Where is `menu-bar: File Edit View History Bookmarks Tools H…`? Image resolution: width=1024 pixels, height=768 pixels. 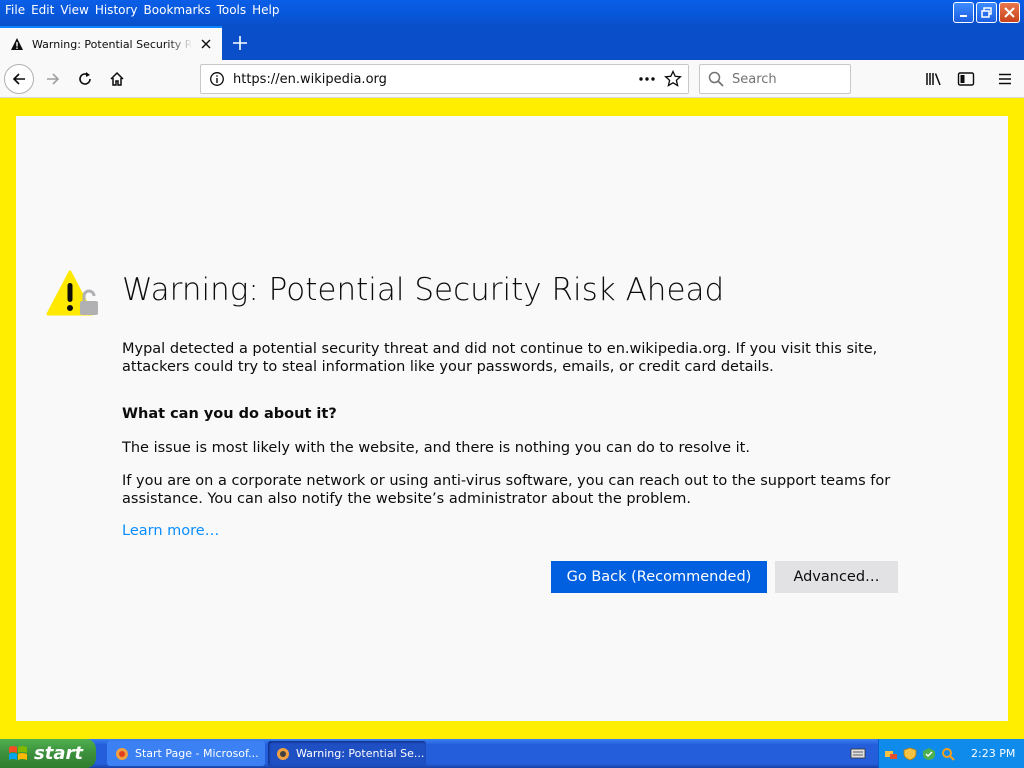
menu-bar: File Edit View History Bookmarks Tools H… is located at coordinates (144, 10).